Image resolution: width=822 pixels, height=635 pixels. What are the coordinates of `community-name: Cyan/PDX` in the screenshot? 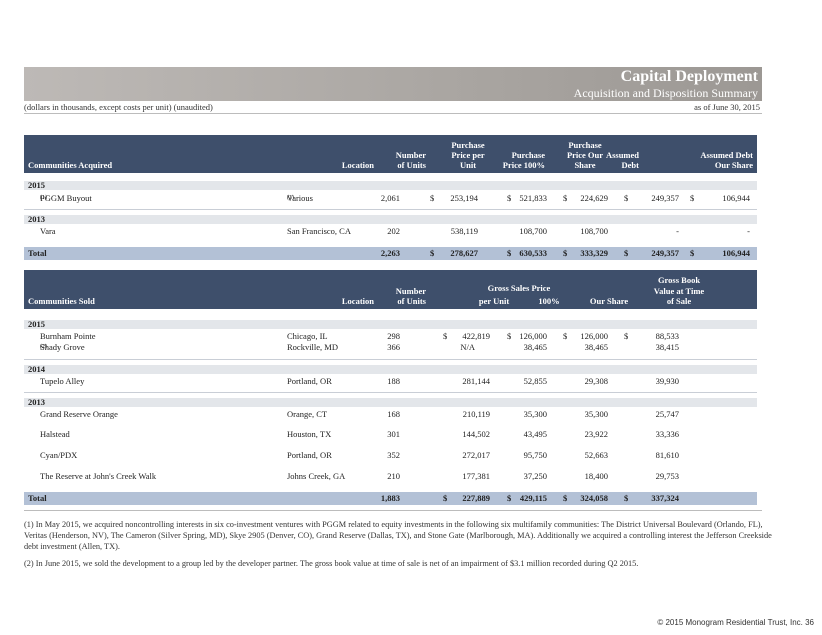 It's located at (59, 455).